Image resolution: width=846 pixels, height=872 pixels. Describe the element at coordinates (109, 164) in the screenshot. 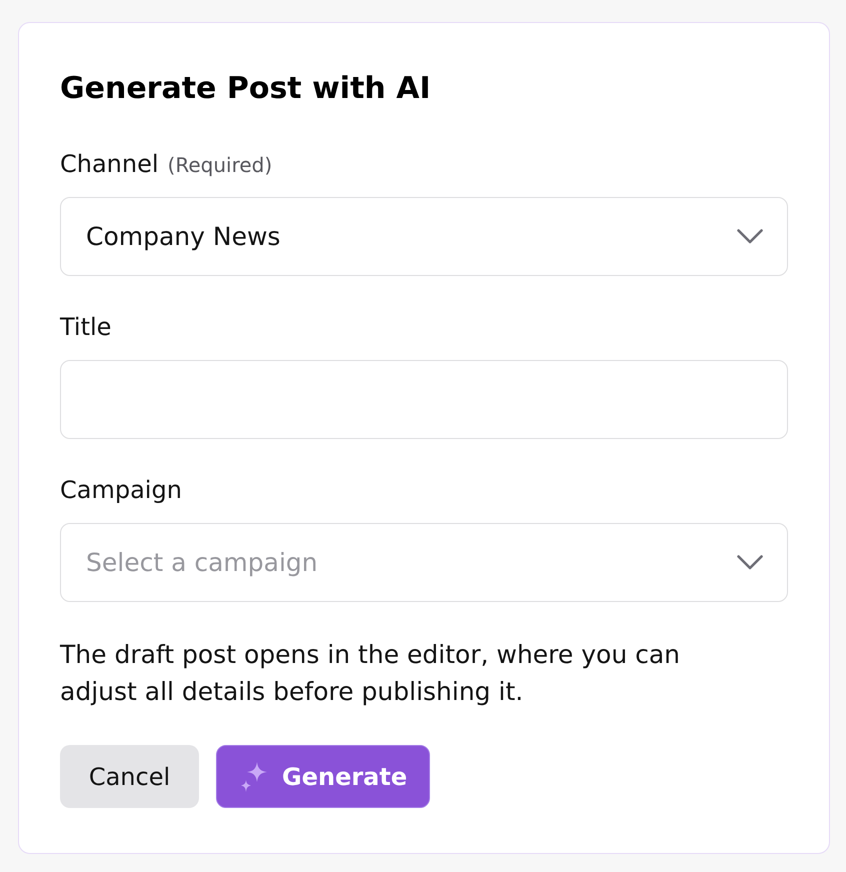

I see `field-label: Channel` at that location.